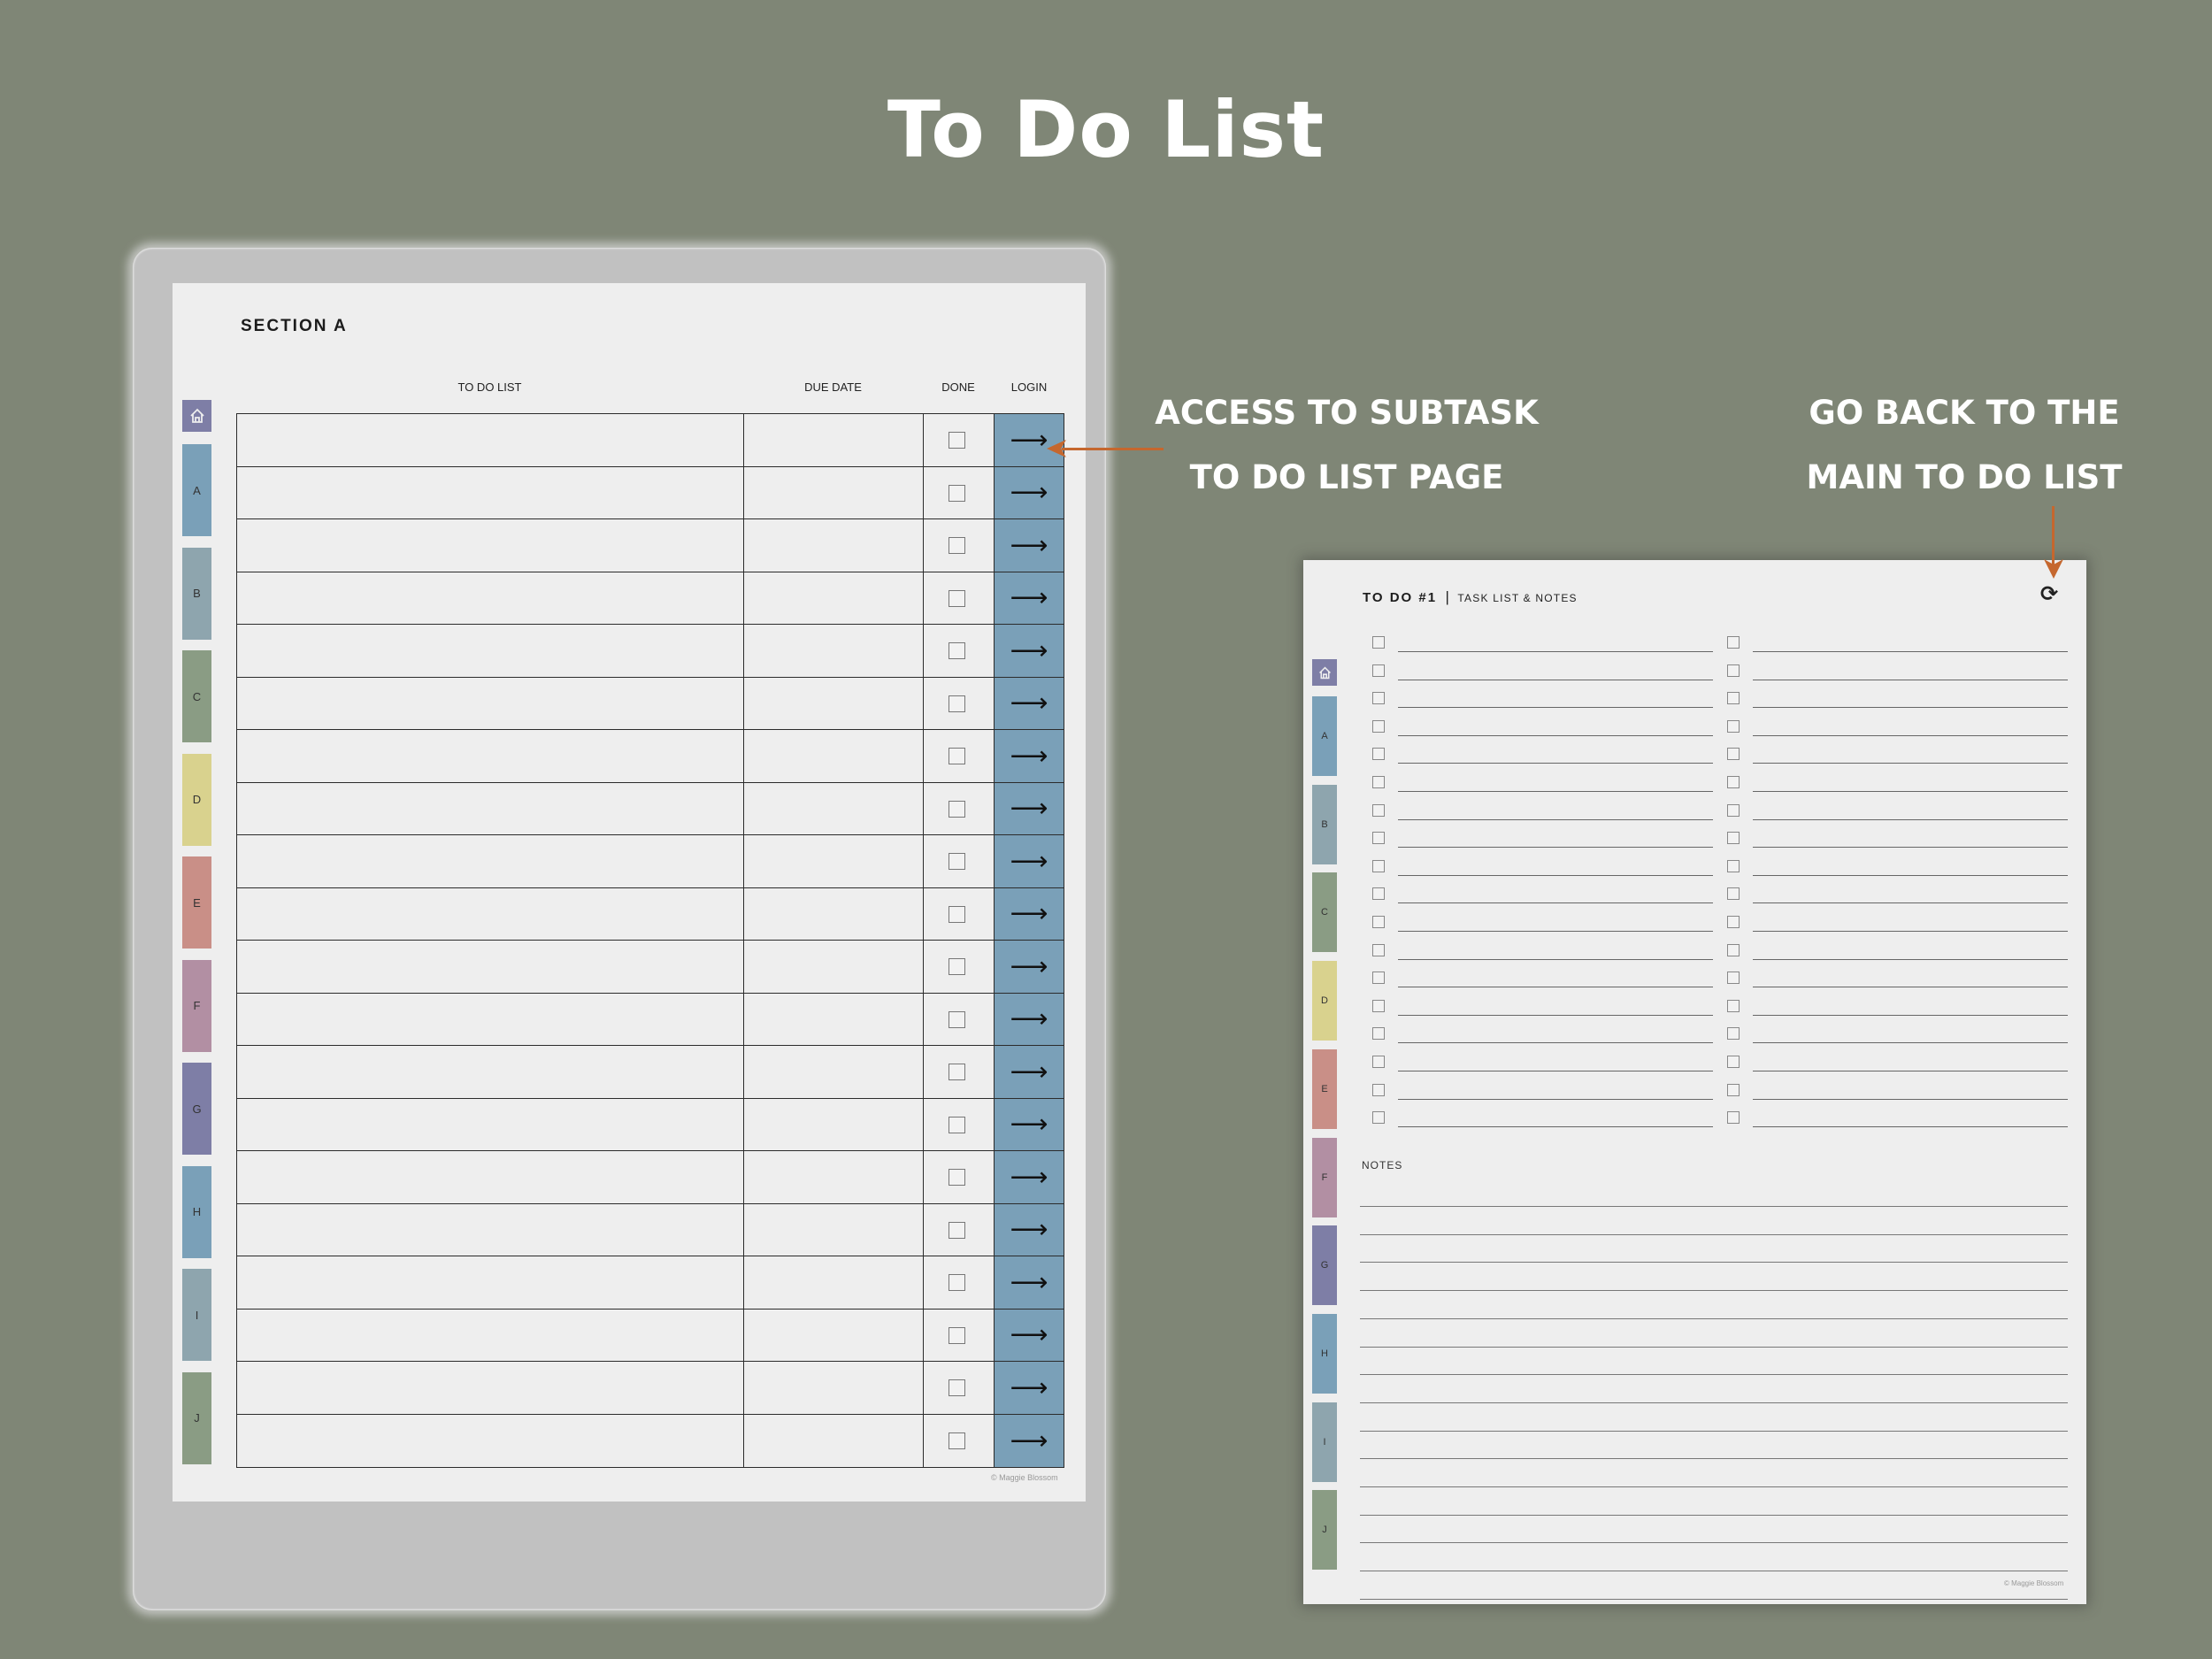  I want to click on tab-h: H, so click(1325, 1353).